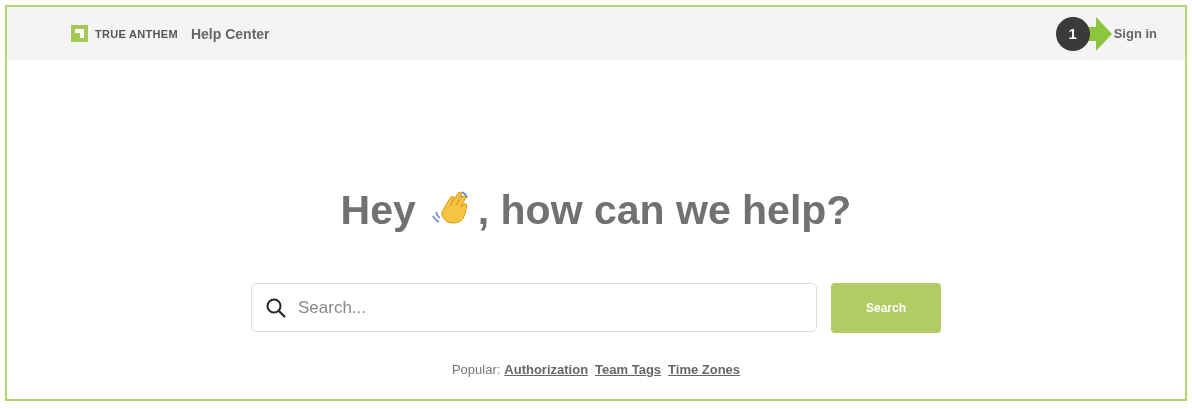 The image size is (1192, 409). I want to click on heading-text: Hey, so click(378, 210).